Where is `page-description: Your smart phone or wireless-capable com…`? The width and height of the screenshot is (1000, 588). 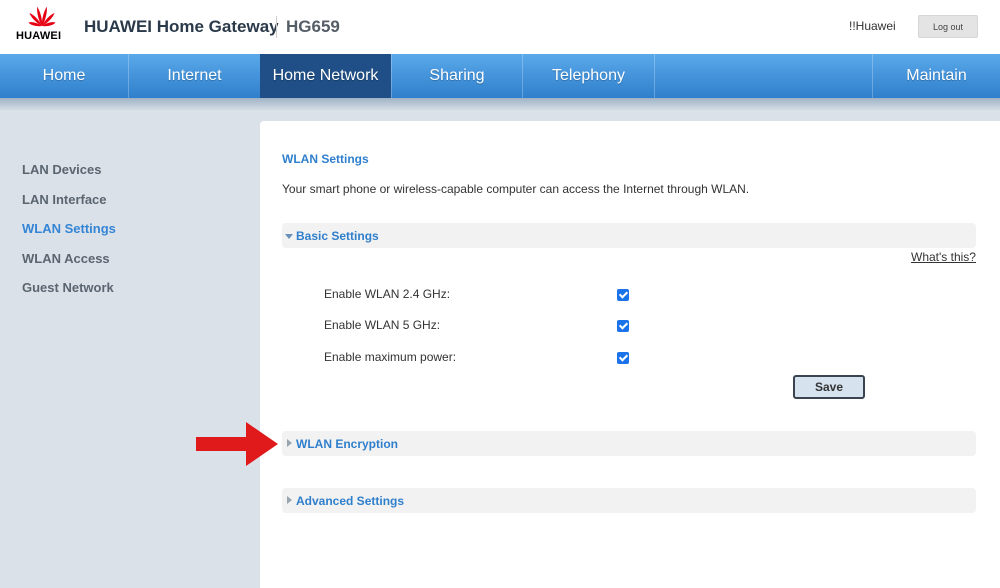 page-description: Your smart phone or wireless-capable com… is located at coordinates (516, 189).